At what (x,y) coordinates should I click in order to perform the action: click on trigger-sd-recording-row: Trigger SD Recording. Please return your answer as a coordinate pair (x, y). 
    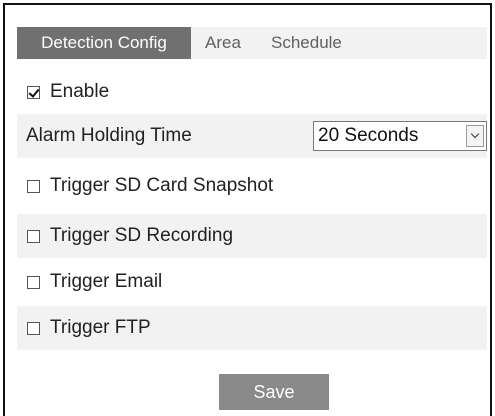
    Looking at the image, I should click on (252, 236).